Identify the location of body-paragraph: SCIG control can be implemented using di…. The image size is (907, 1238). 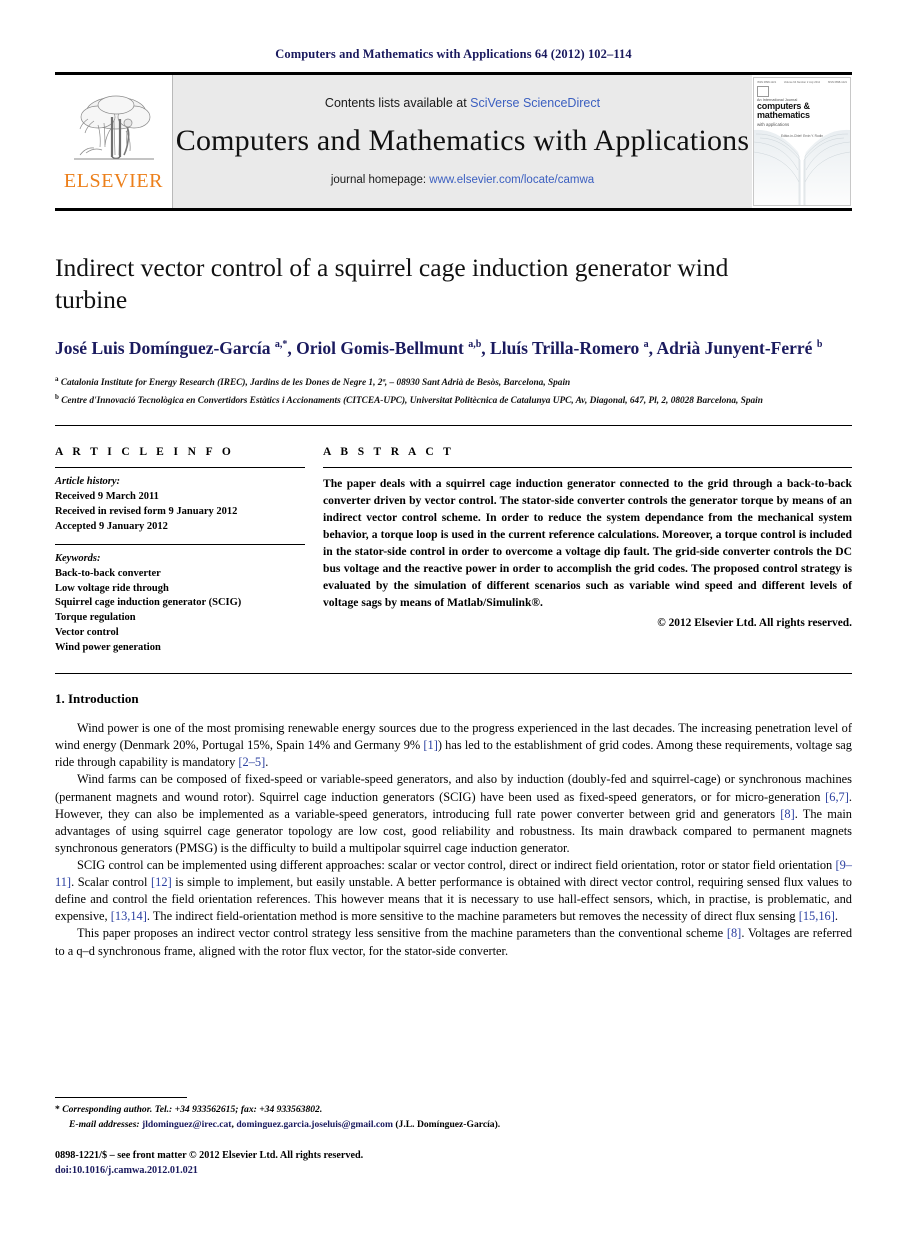
(453, 890).